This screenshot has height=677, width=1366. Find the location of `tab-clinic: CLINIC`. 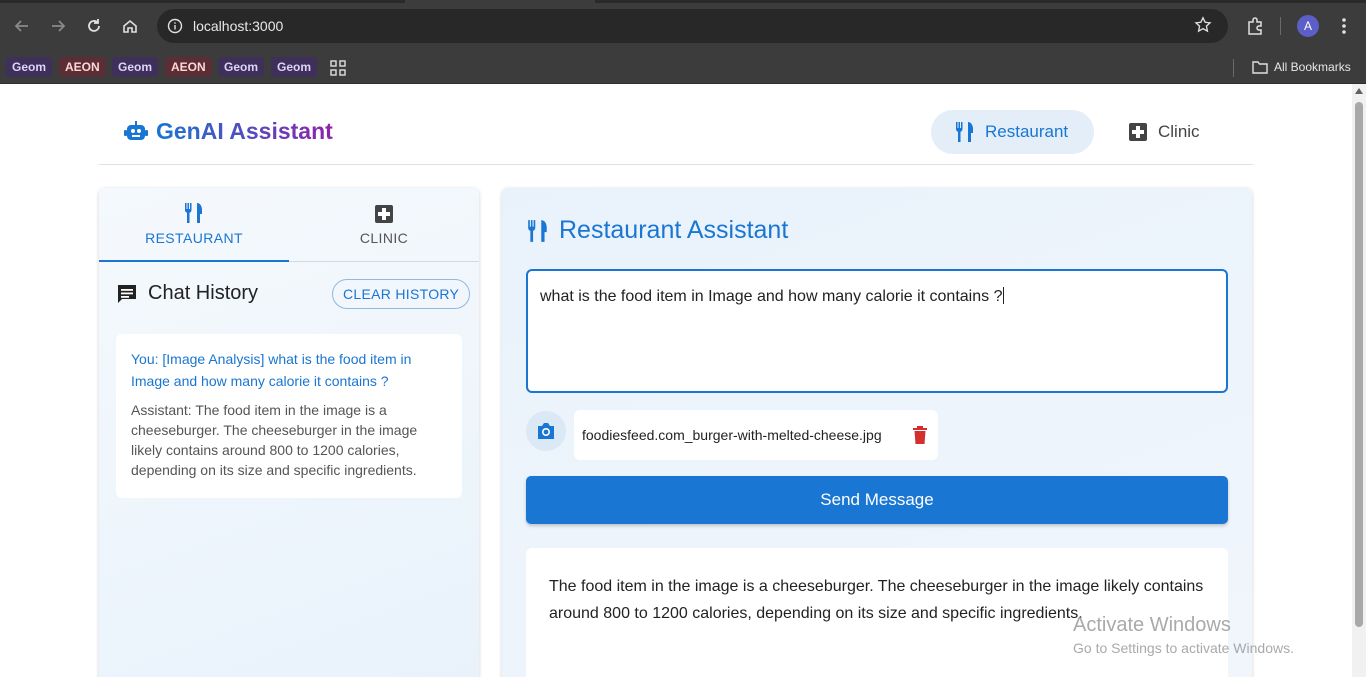

tab-clinic: CLINIC is located at coordinates (384, 225).